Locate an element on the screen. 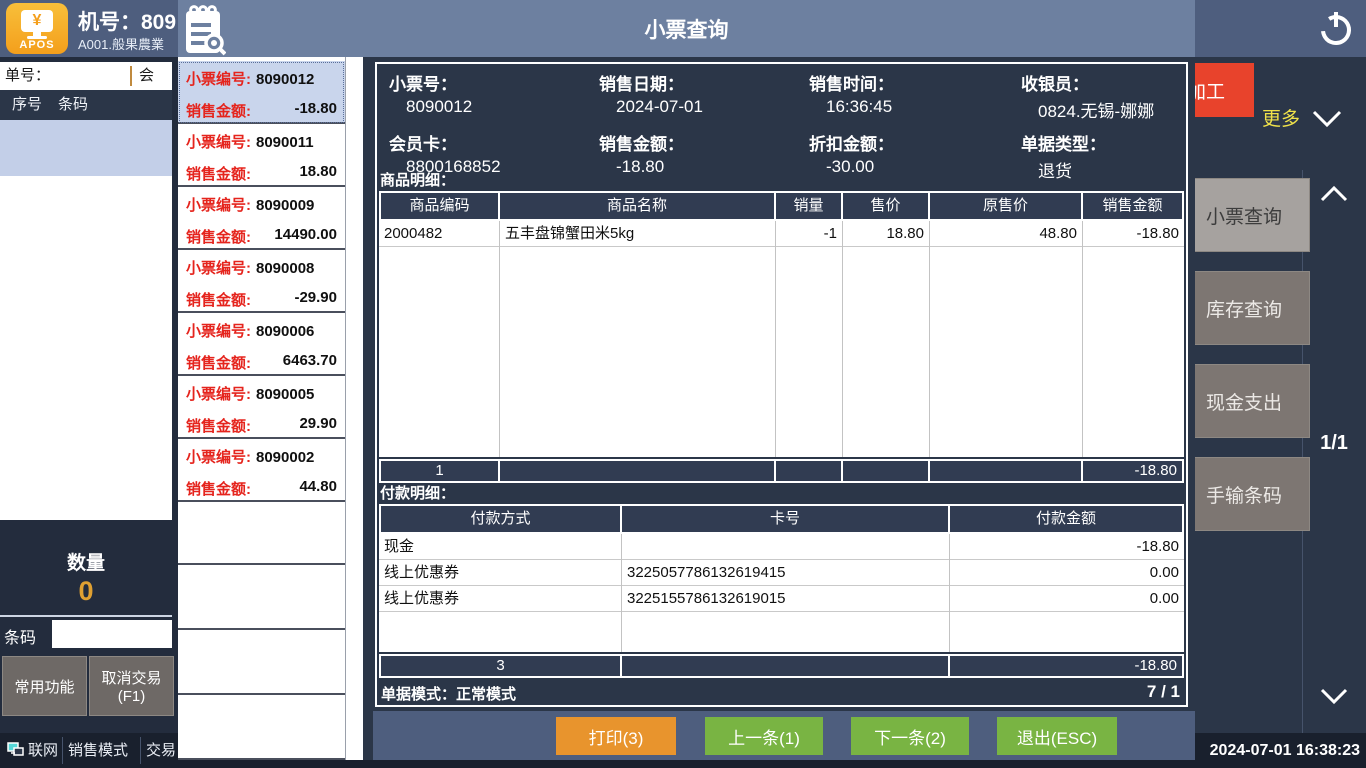  receipt-list-item: 小票编号: 8090011 销售金额: 18.80 is located at coordinates (261, 155).